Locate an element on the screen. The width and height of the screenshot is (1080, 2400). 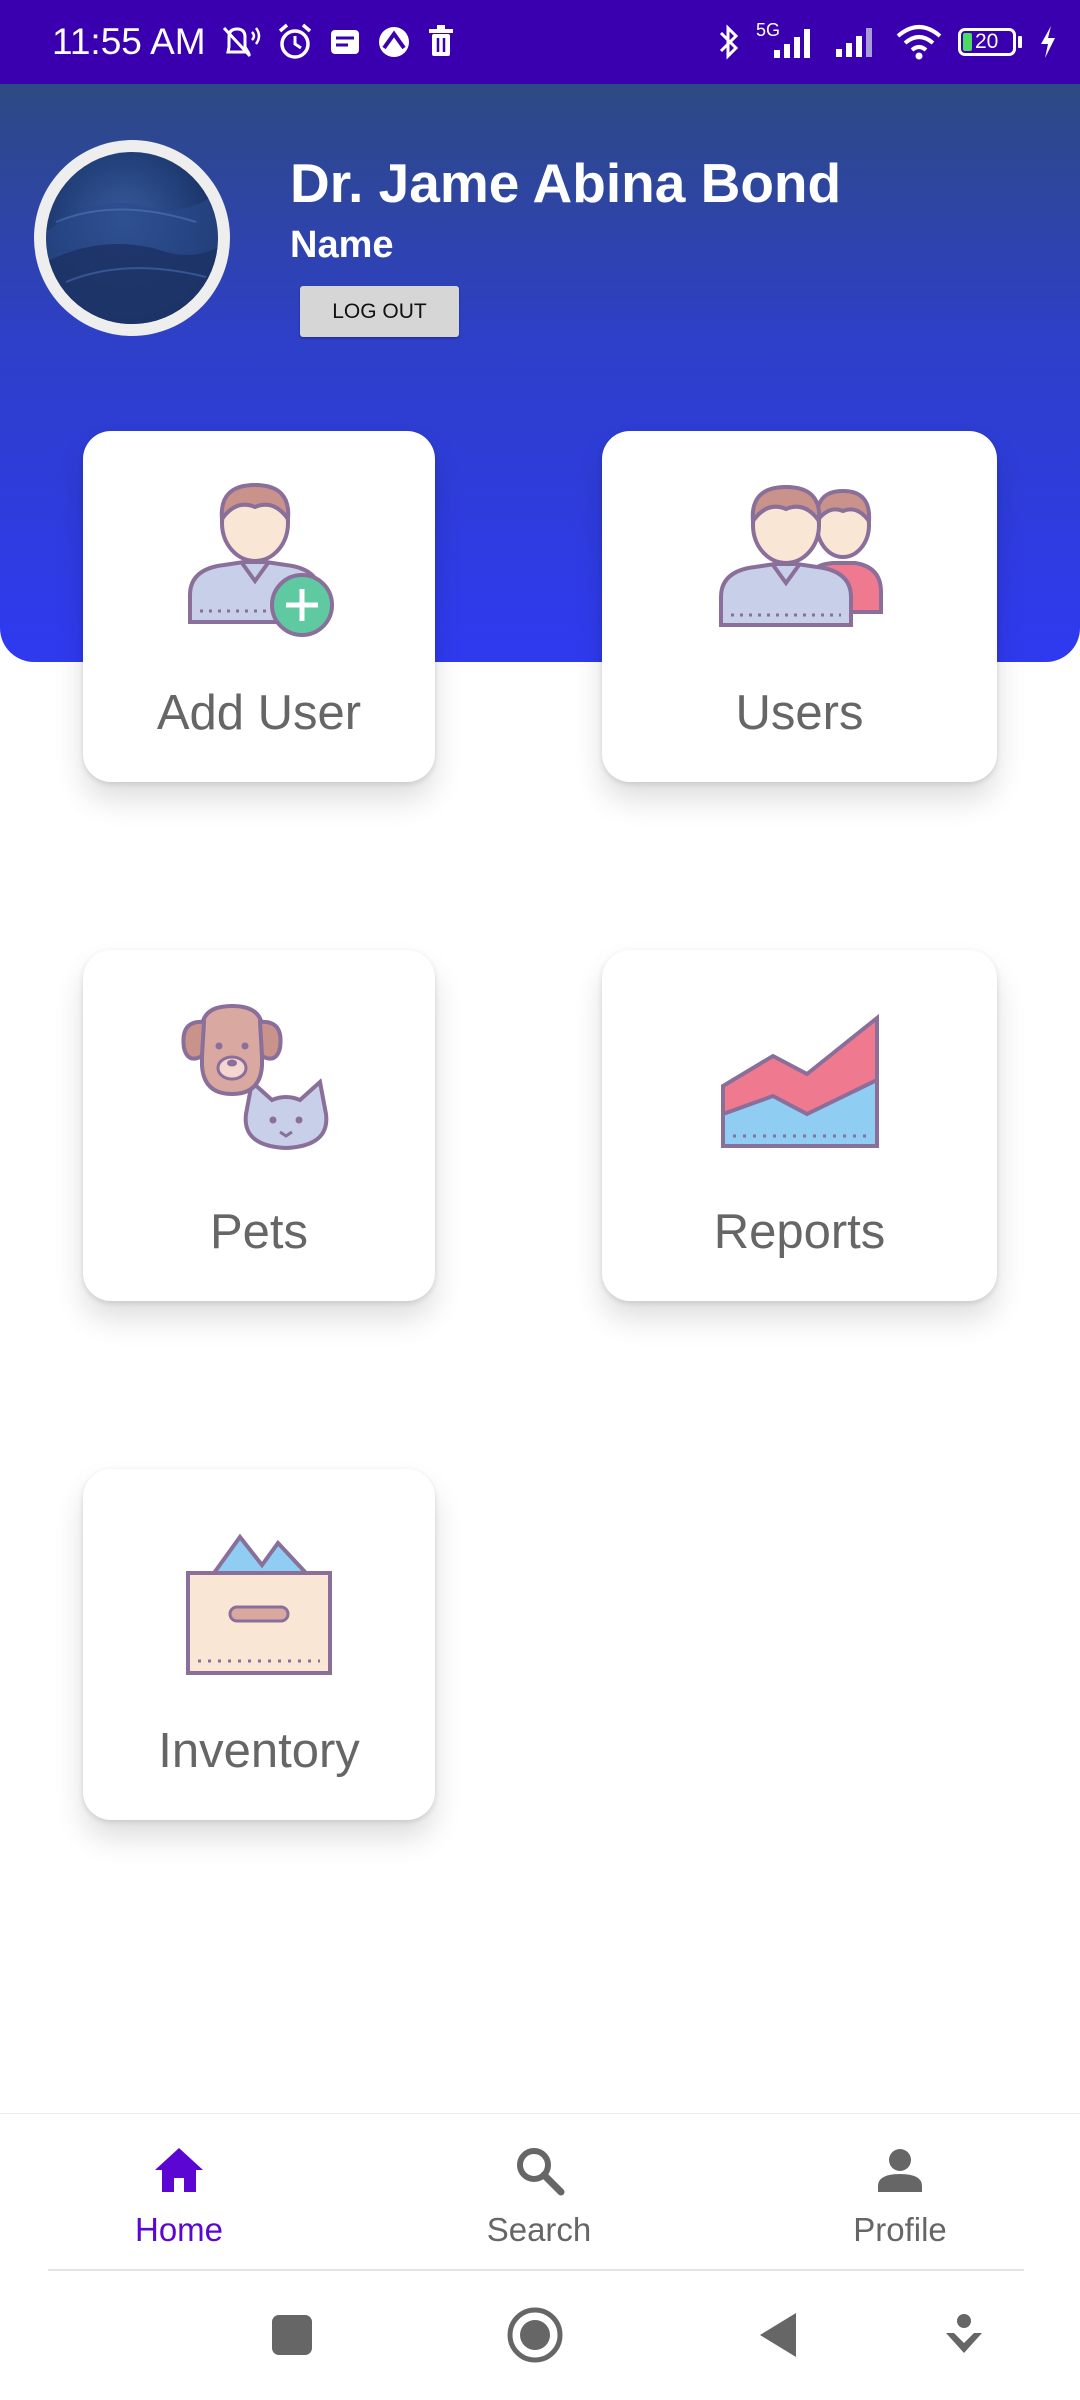
nav-profile: Profile is located at coordinates (900, 2192).